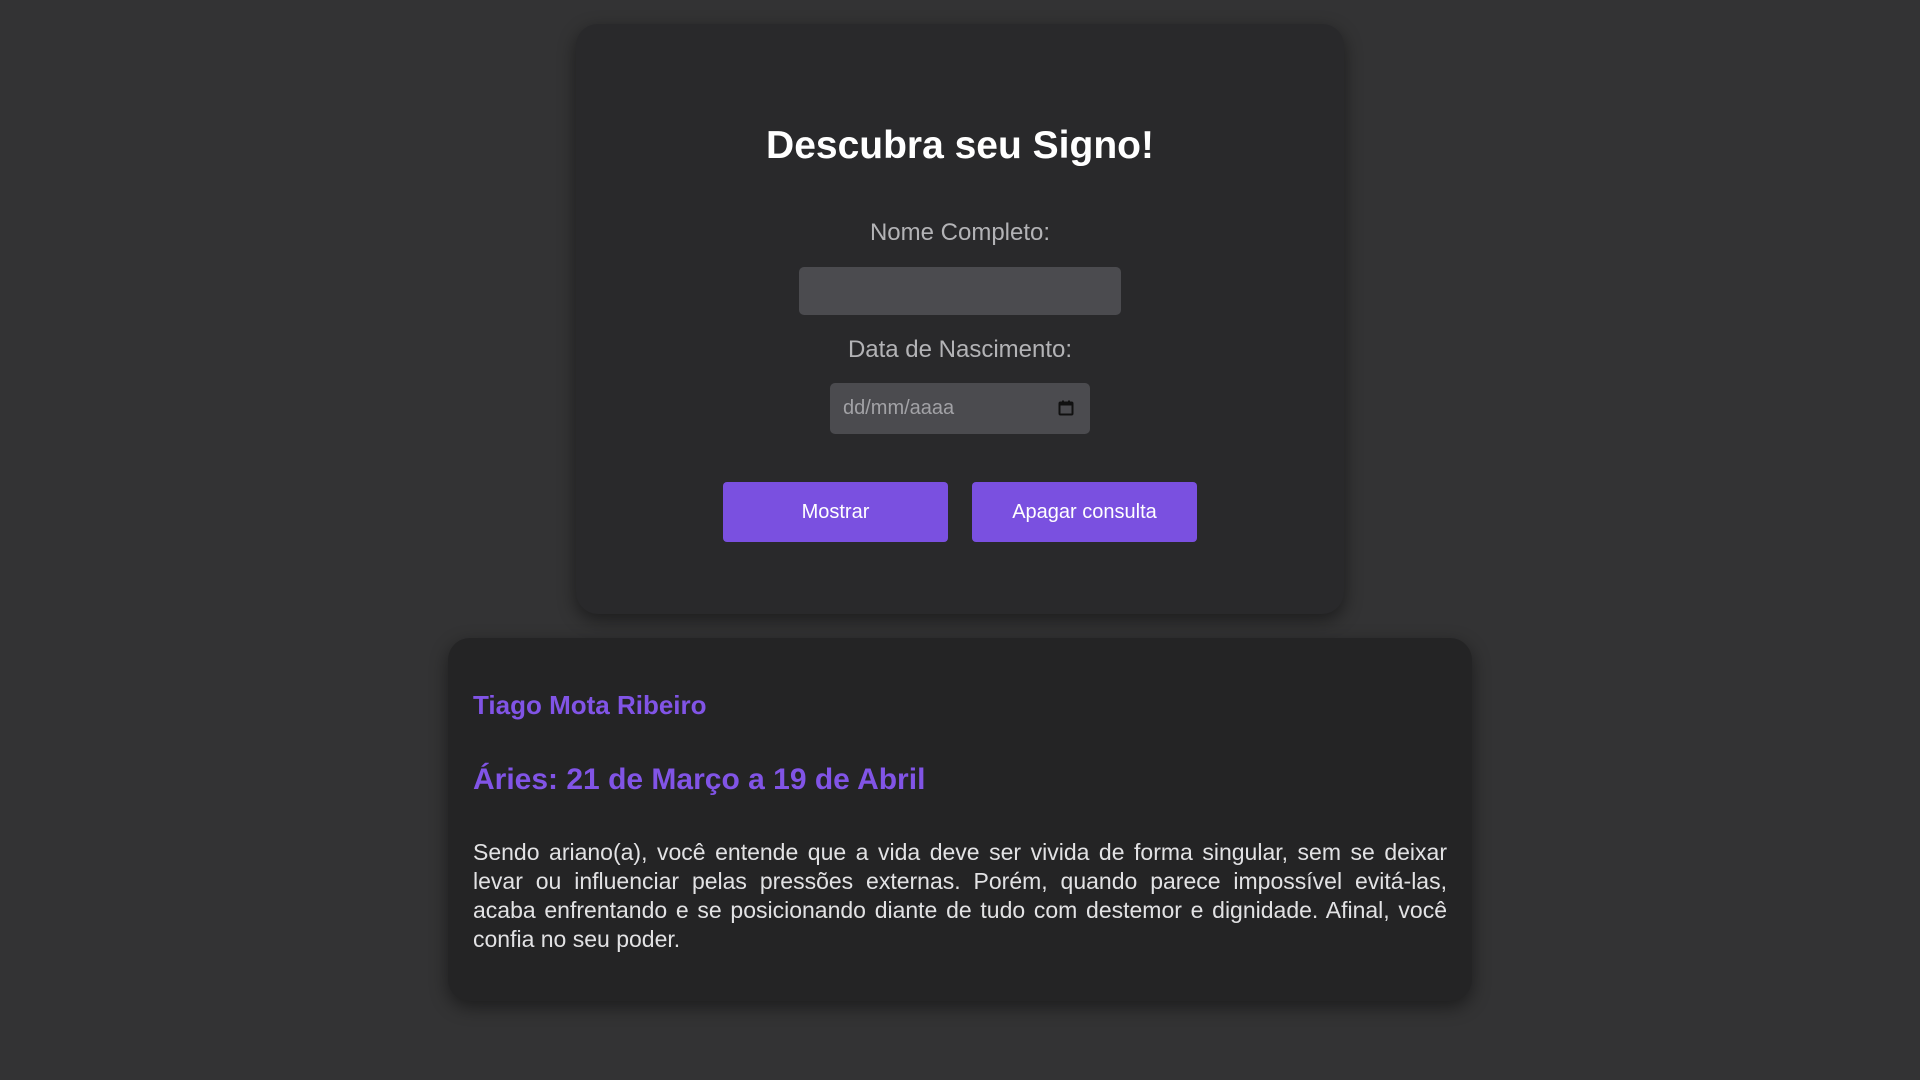 Image resolution: width=1920 pixels, height=1080 pixels. I want to click on birthdate-placeholder: dd/mm/aaaa, so click(899, 408).